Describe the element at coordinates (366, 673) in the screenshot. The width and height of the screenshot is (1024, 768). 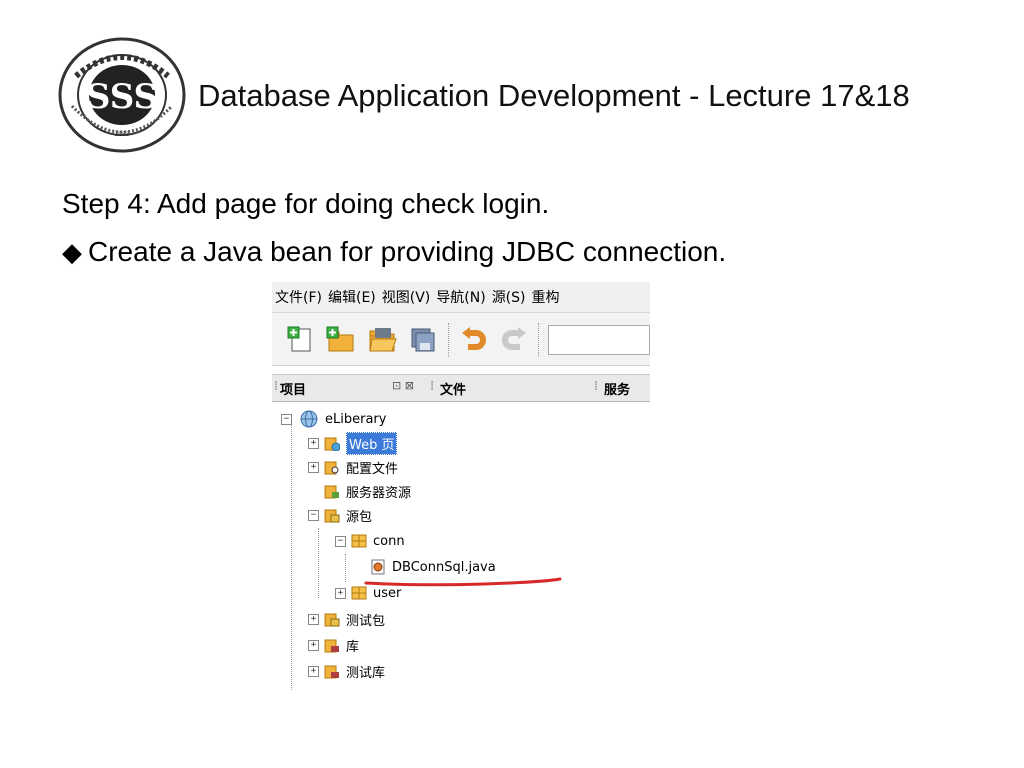
I see `tree-label-test-libraries: 测试库` at that location.